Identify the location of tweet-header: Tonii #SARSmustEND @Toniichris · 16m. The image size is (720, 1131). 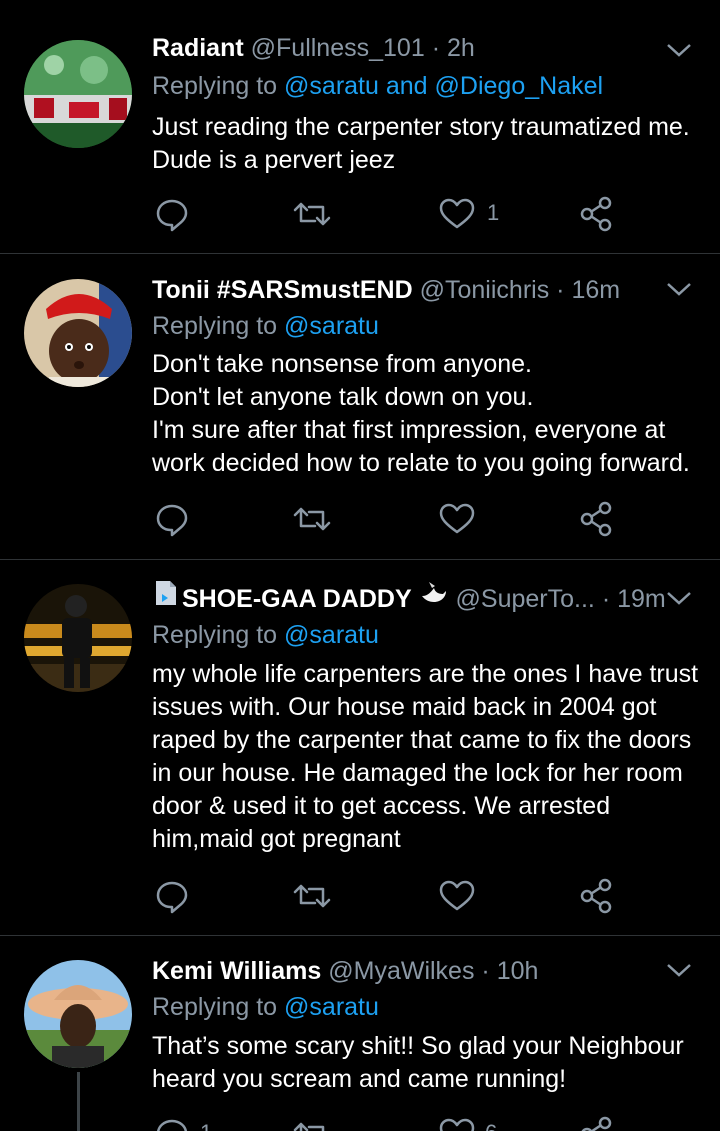
(386, 290).